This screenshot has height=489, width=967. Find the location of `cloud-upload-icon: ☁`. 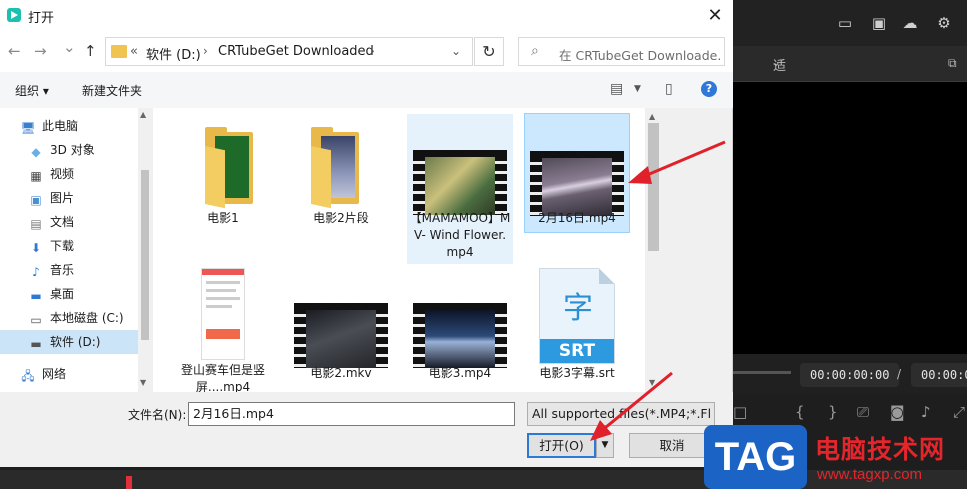

cloud-upload-icon: ☁ is located at coordinates (910, 23).